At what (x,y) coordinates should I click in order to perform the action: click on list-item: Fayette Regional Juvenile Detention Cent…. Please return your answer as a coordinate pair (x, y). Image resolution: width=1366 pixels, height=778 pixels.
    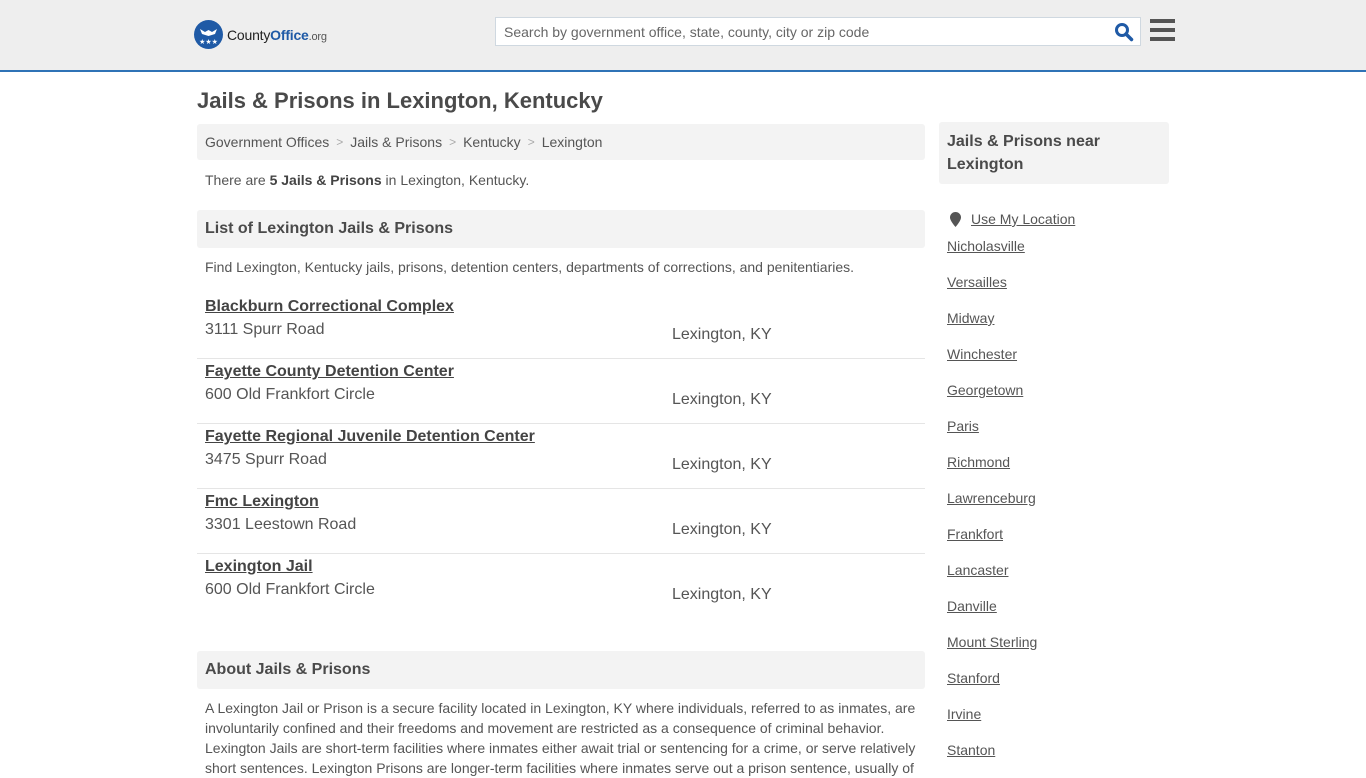
    Looking at the image, I should click on (561, 456).